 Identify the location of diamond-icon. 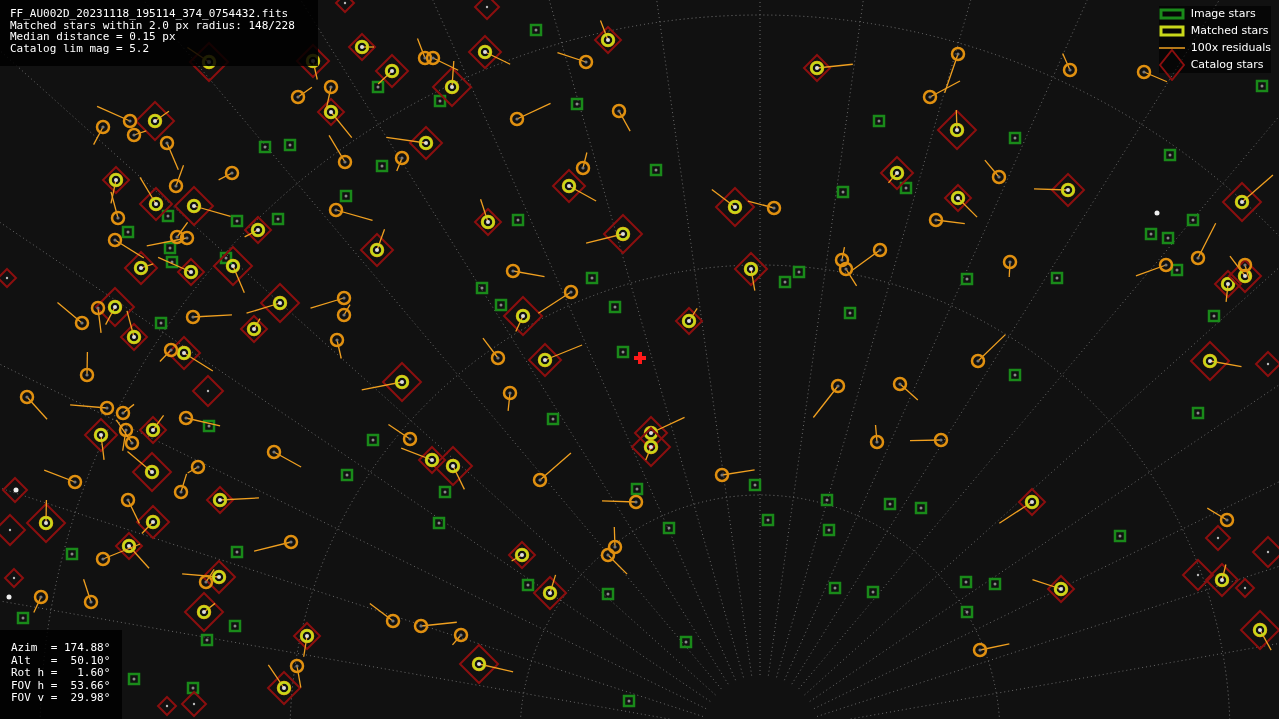
(1171, 65).